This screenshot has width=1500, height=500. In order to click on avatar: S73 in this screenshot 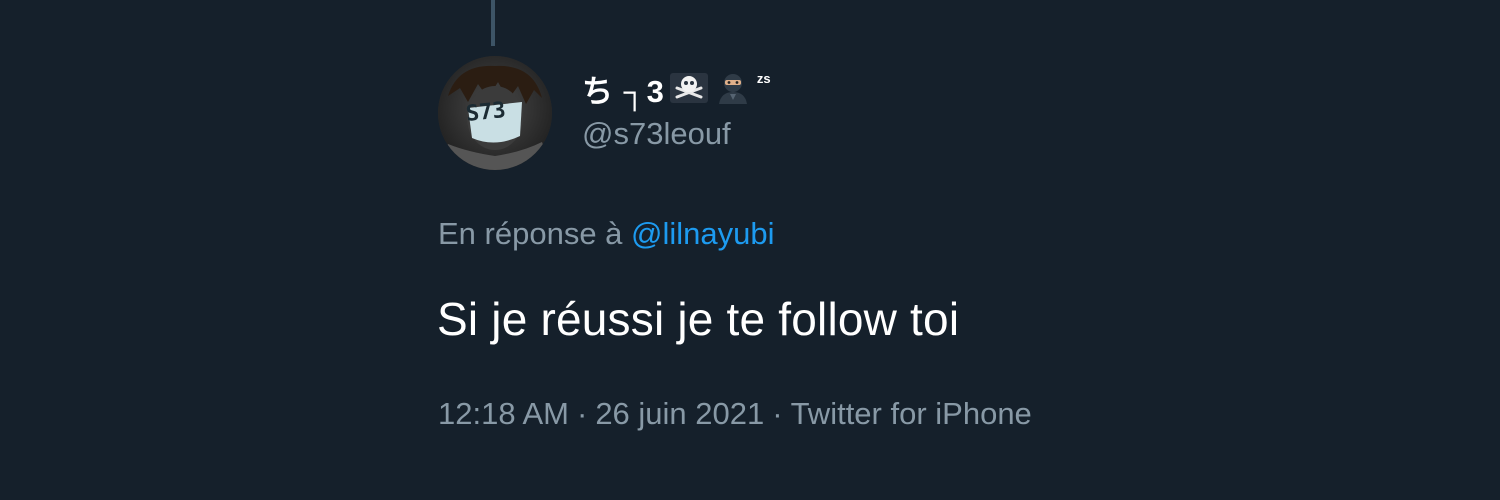, I will do `click(495, 113)`.